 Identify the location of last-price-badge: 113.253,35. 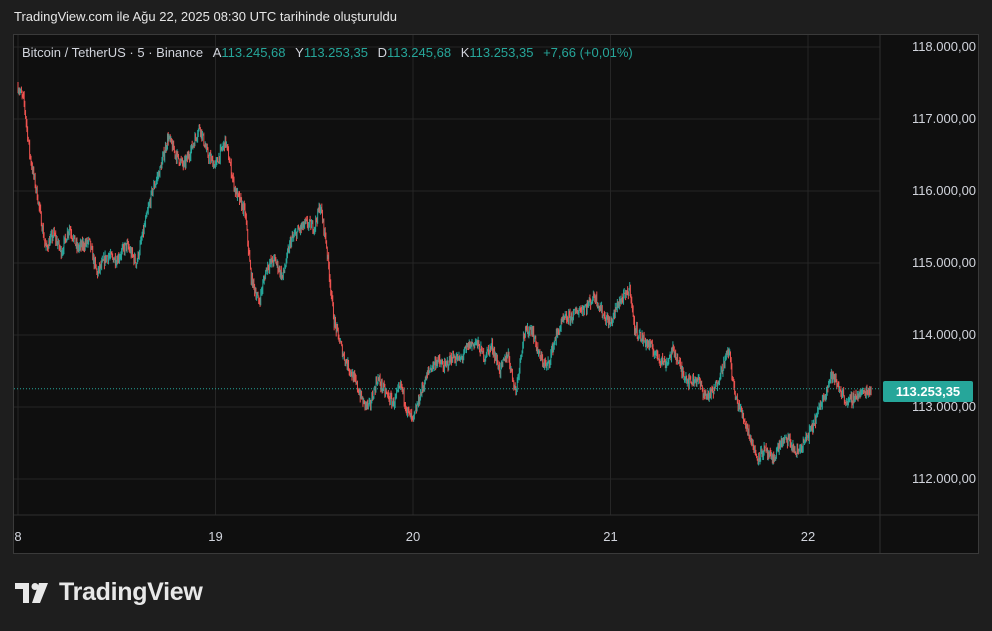
(928, 391).